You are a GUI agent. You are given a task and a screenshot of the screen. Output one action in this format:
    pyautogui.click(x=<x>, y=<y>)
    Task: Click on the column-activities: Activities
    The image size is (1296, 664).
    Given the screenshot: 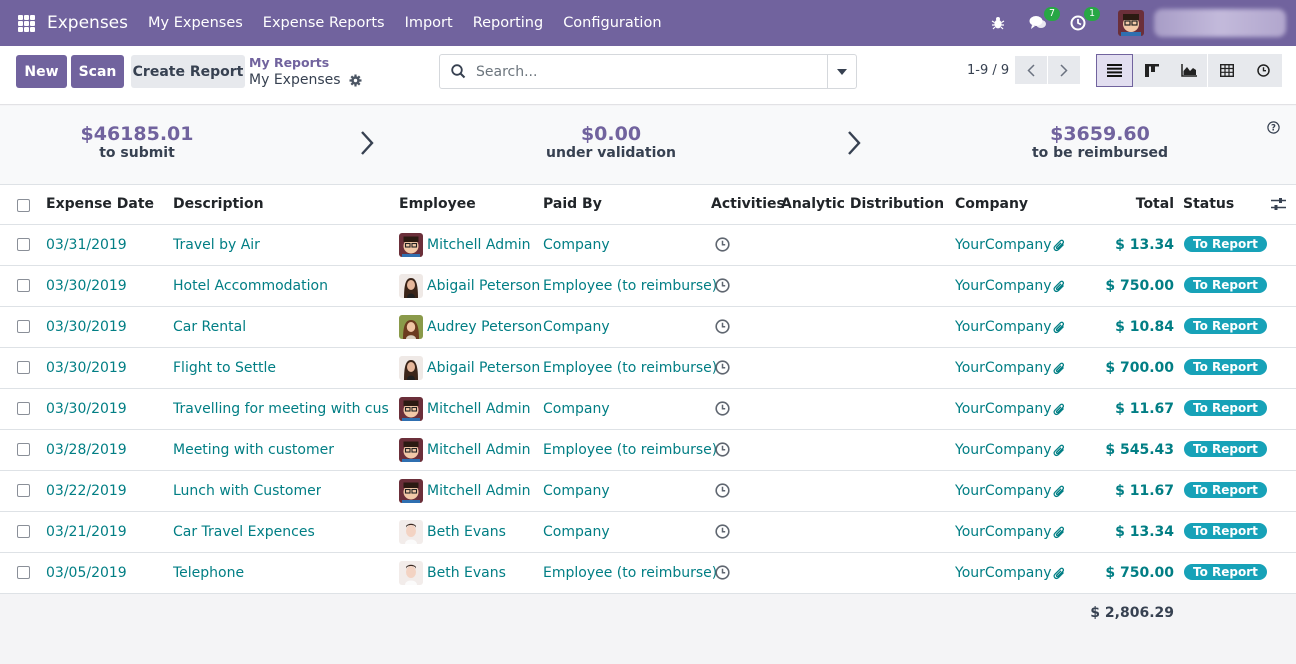 What is the action you would take?
    pyautogui.click(x=748, y=204)
    